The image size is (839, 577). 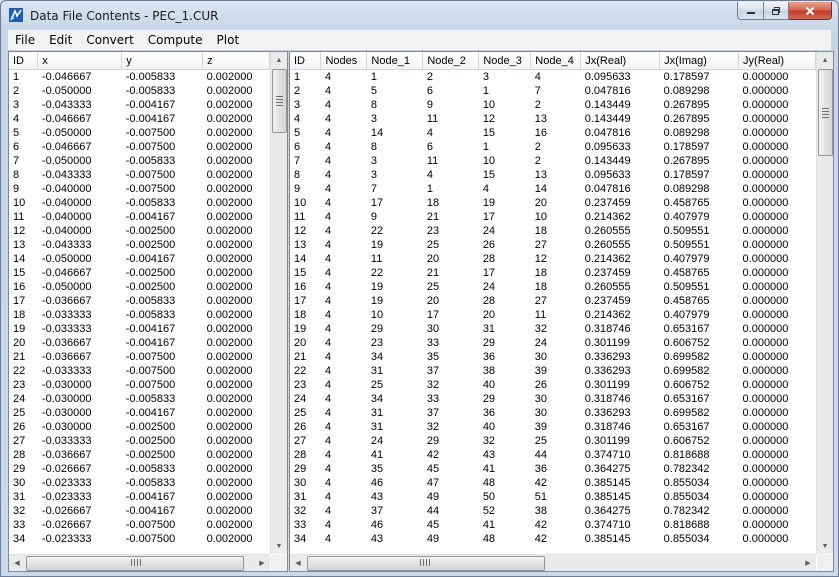 I want to click on table-row: 28 4 41 42 43 44 0.374710 0.818688 0.000000, so click(x=553, y=455).